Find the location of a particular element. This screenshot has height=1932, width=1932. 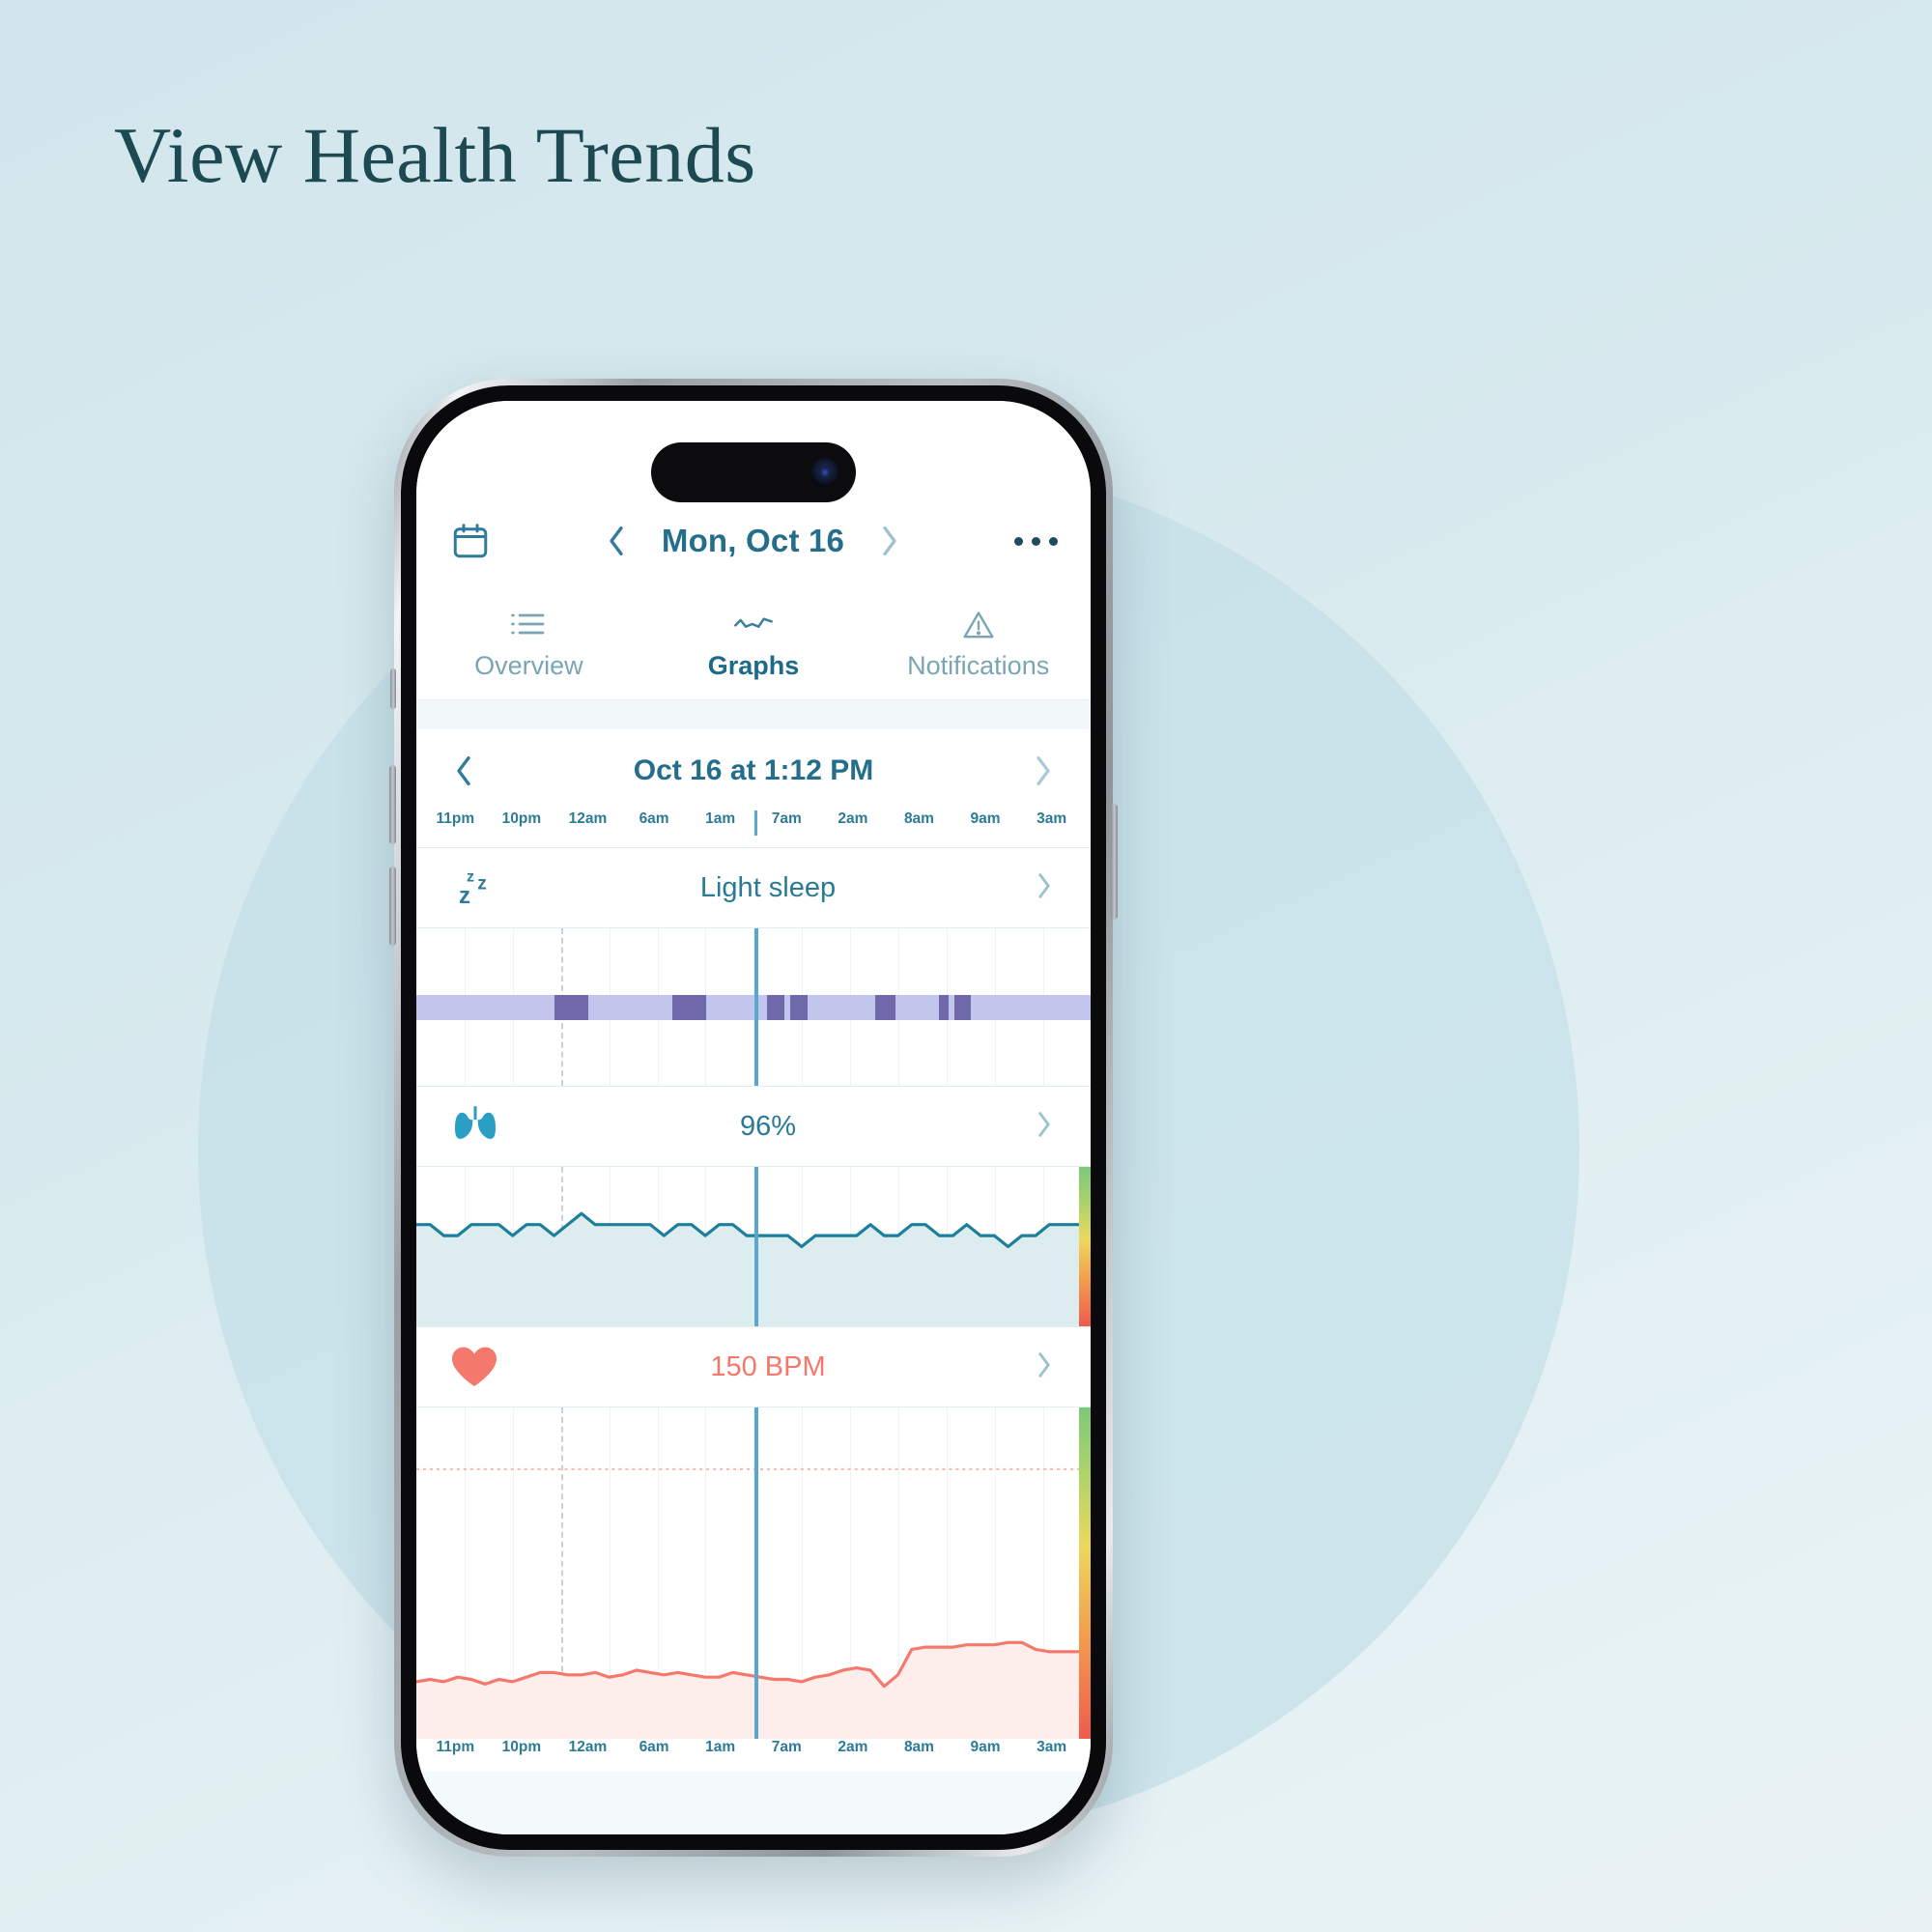

prev-day-button is located at coordinates (616, 541).